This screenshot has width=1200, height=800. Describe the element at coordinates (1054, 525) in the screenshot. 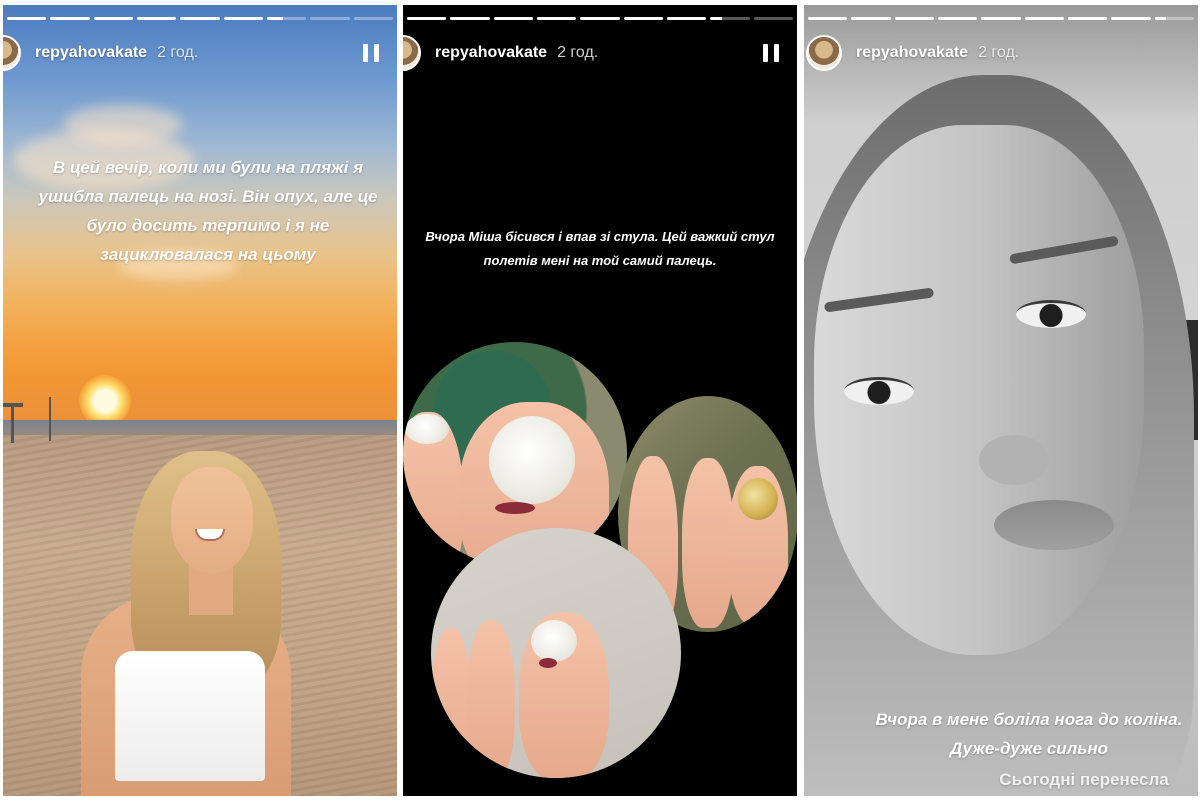

I see `lips` at that location.